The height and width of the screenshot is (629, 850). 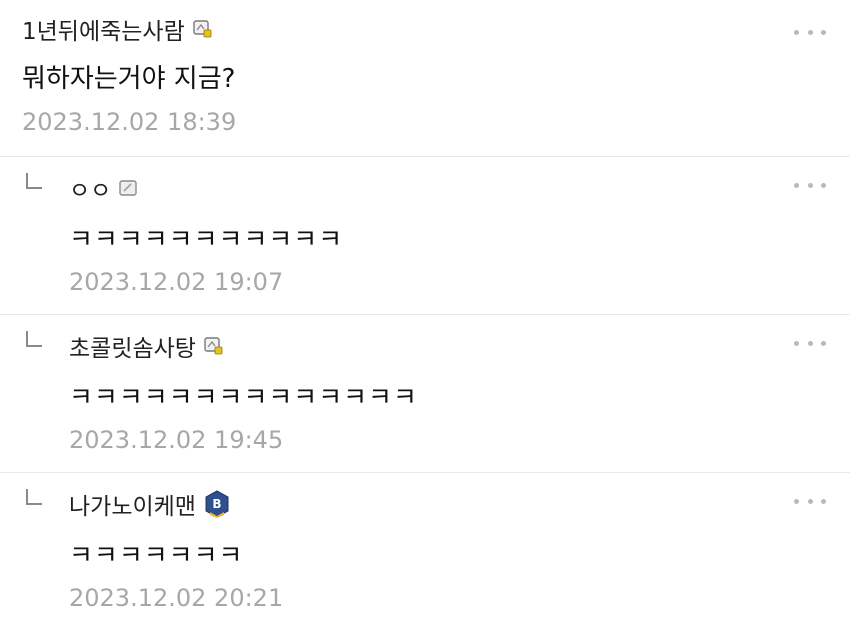 What do you see at coordinates (176, 282) in the screenshot?
I see `comment-timestamp: 2023.12.02 19:07` at bounding box center [176, 282].